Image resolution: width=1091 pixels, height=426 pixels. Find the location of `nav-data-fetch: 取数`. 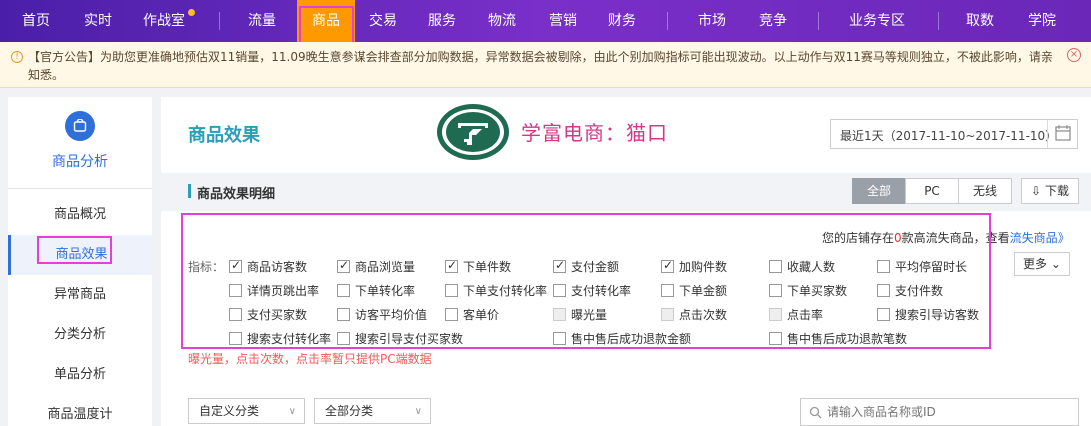

nav-data-fetch: 取数 is located at coordinates (980, 21).